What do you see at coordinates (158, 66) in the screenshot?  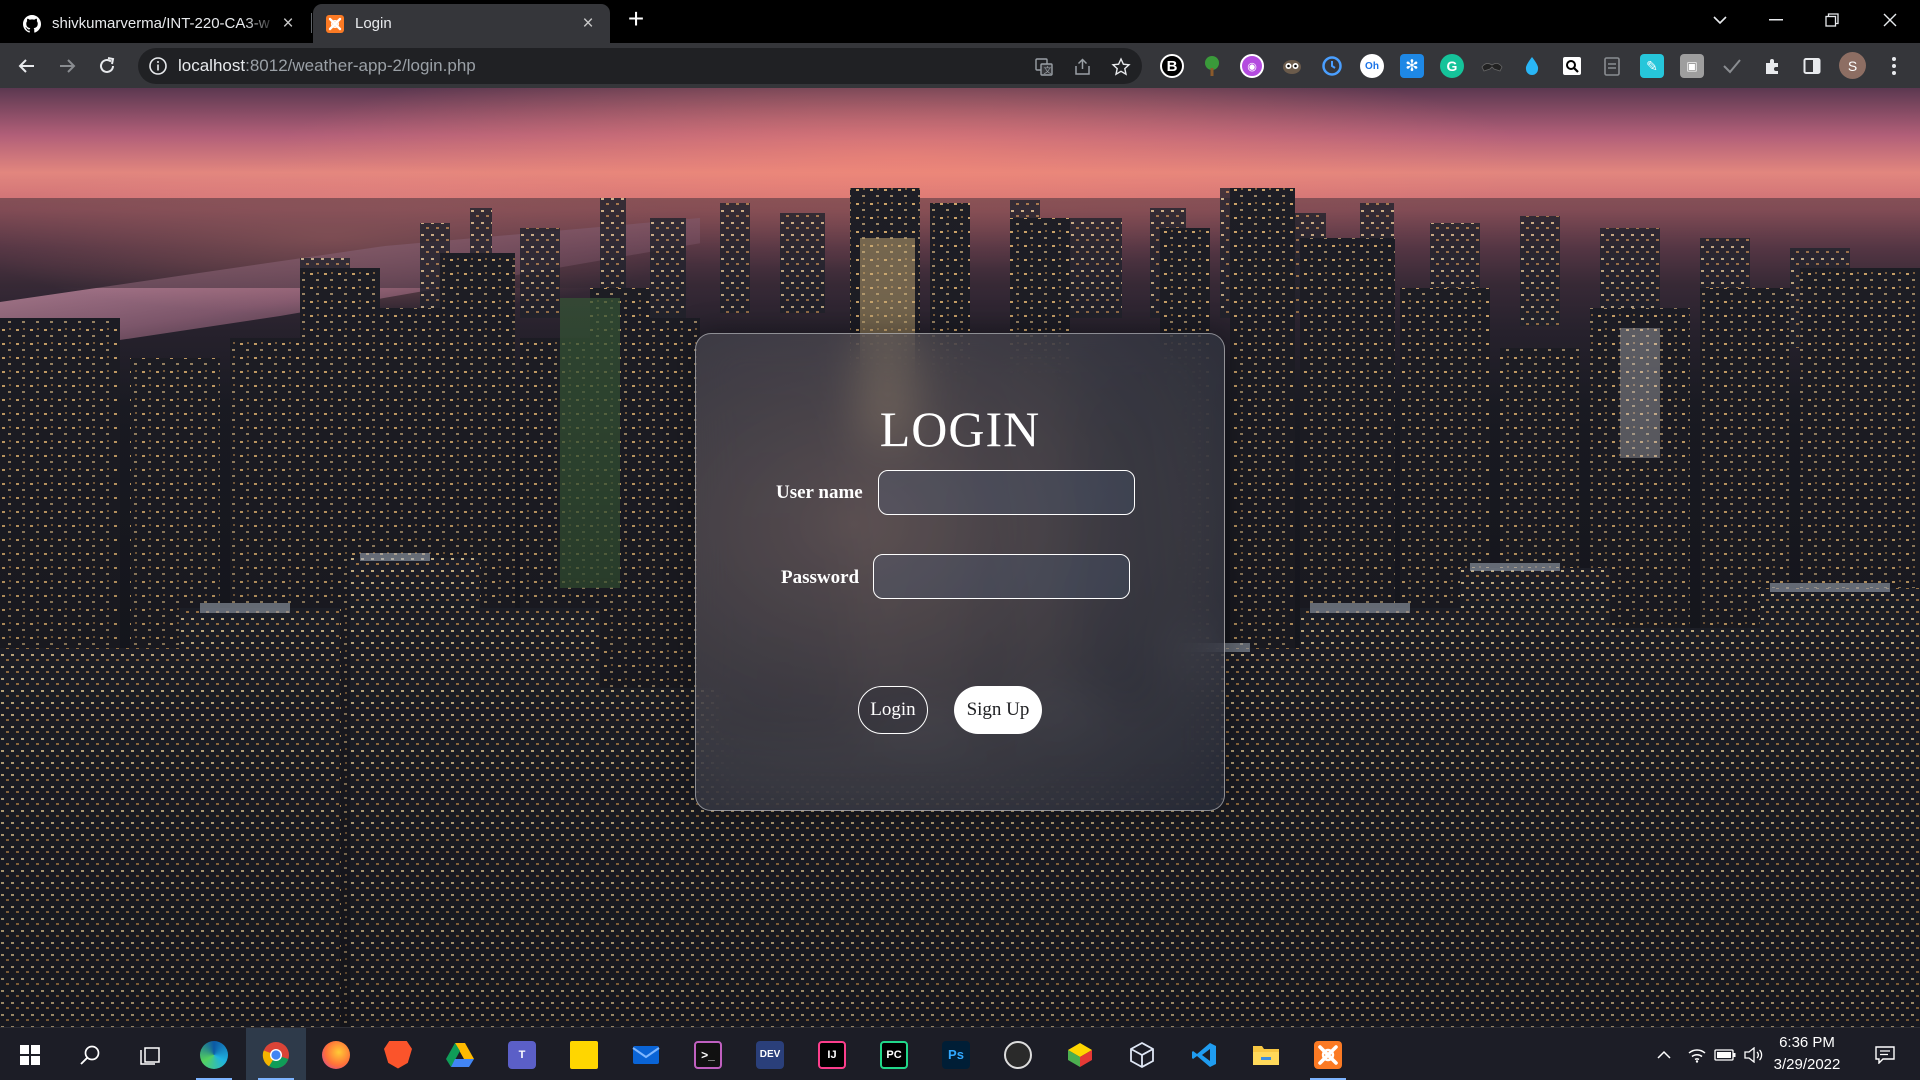 I see `info-icon` at bounding box center [158, 66].